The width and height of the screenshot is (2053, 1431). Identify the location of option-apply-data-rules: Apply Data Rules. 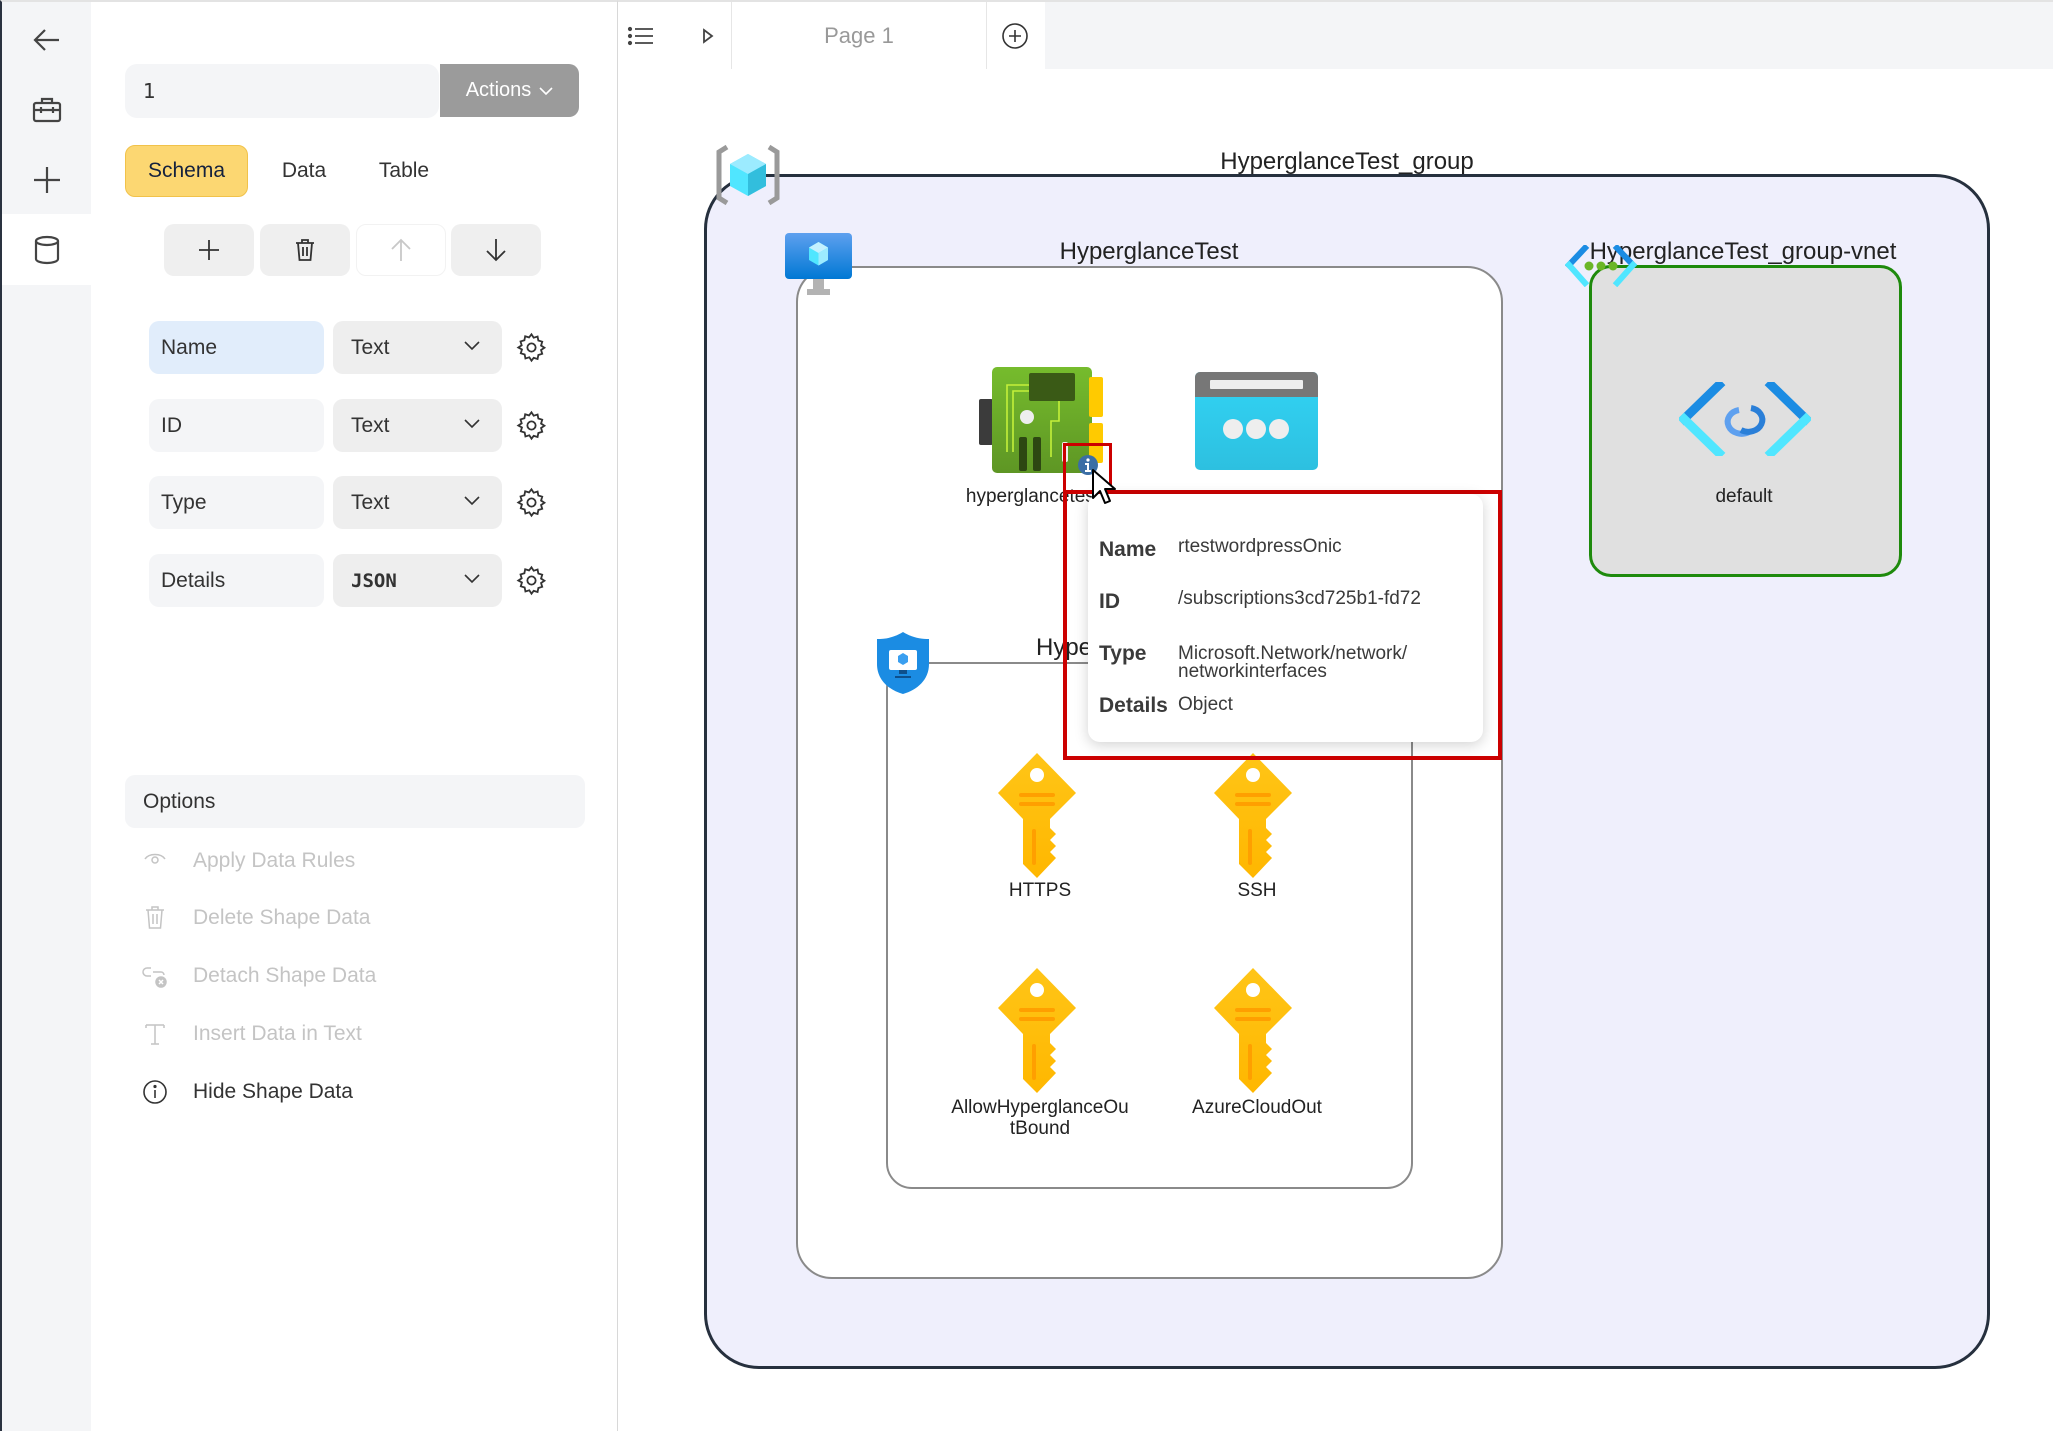
(355, 861).